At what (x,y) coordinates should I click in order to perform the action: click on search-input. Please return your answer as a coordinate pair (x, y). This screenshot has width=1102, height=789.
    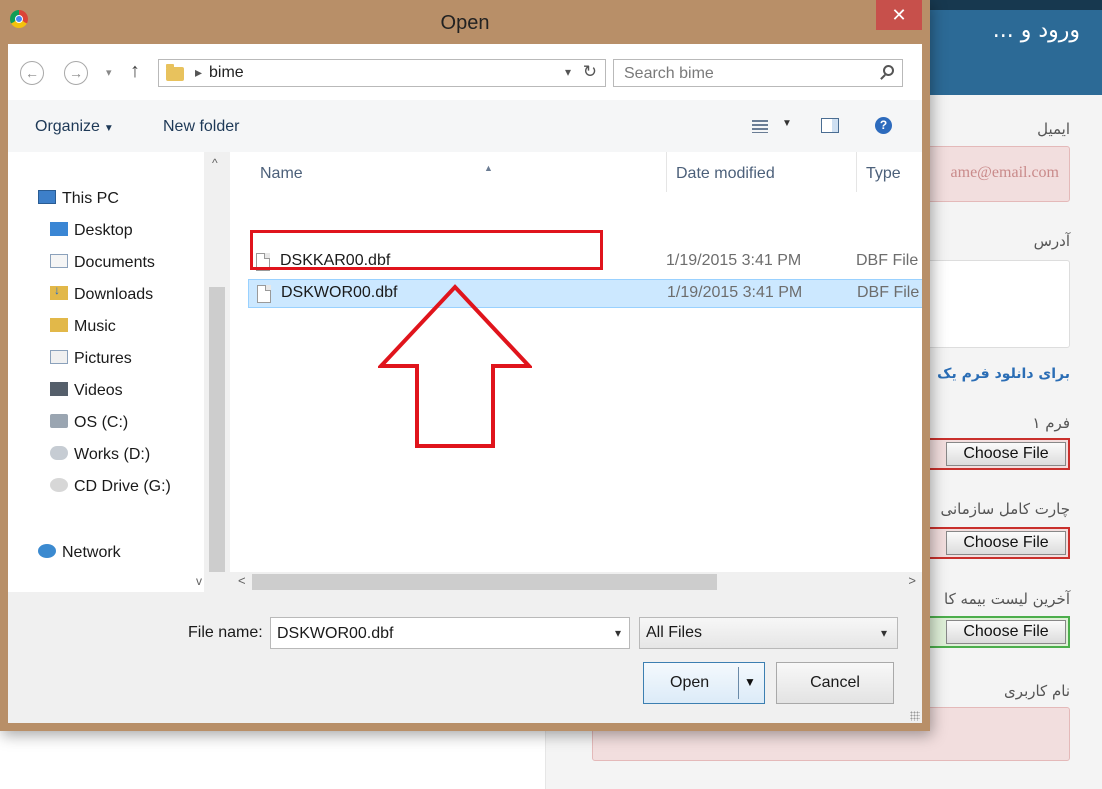
    Looking at the image, I should click on (745, 74).